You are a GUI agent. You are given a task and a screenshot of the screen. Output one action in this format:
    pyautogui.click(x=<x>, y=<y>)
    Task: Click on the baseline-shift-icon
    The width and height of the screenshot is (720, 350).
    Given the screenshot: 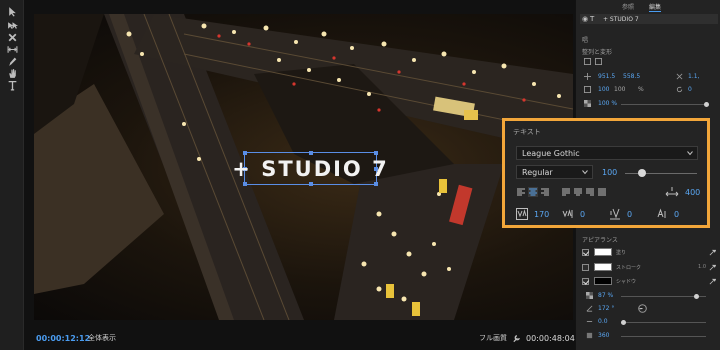 What is the action you would take?
    pyautogui.click(x=615, y=214)
    